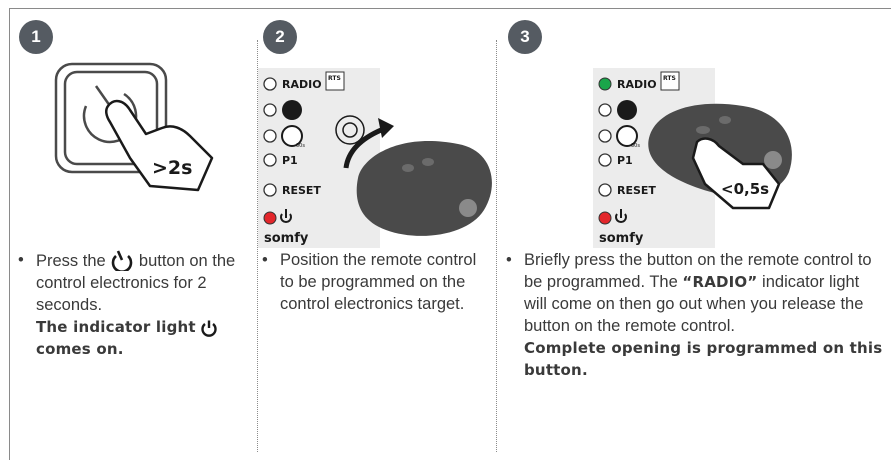 The height and width of the screenshot is (460, 891). Describe the element at coordinates (36, 37) in the screenshot. I see `step-number-badge: 1` at that location.